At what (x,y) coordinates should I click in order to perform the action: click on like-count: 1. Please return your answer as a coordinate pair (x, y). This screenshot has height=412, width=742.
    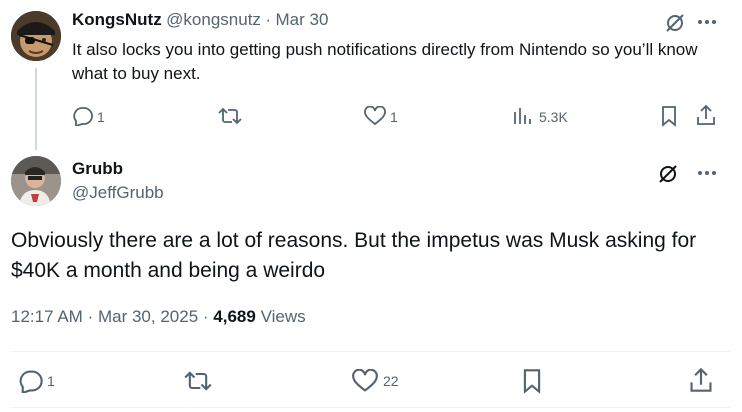
    Looking at the image, I should click on (394, 117).